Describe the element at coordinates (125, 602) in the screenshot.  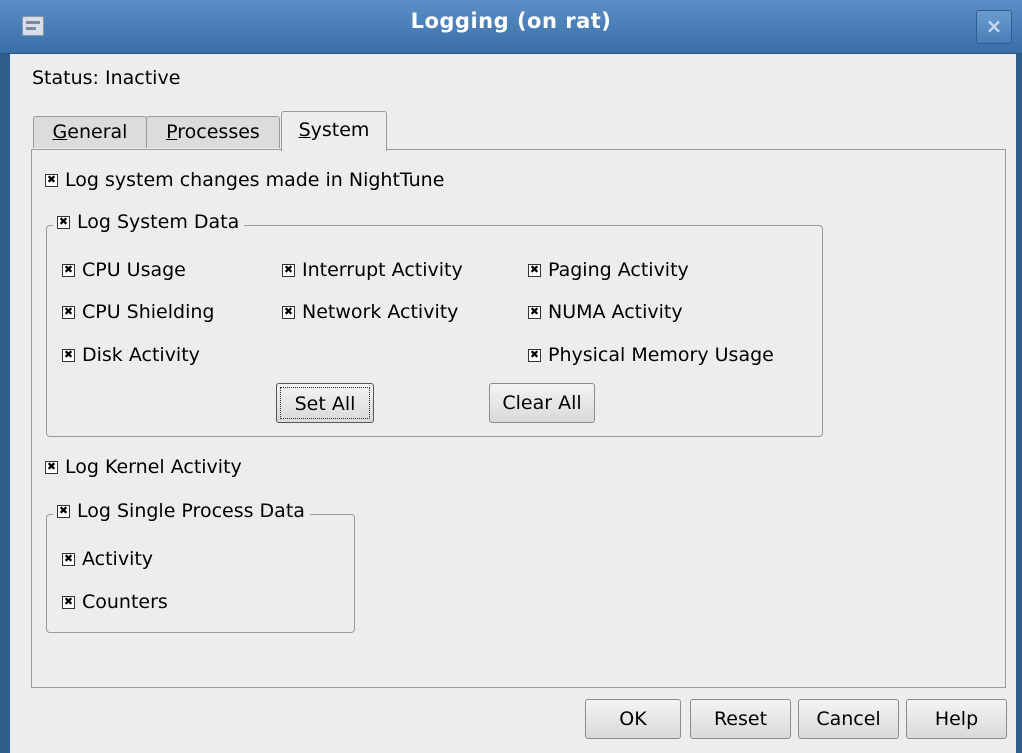
I see `counters-label: Counters` at that location.